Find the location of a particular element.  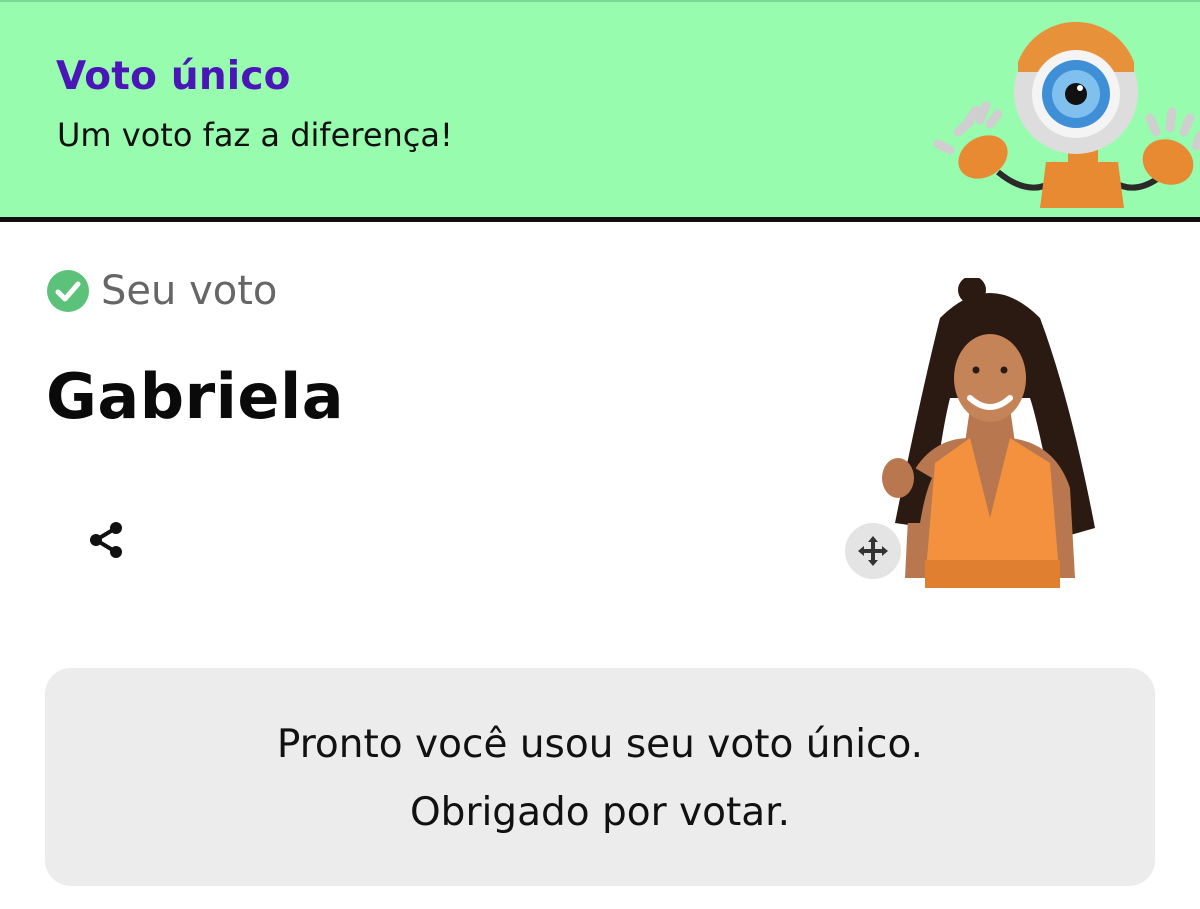

check-circle-icon is located at coordinates (68, 291).